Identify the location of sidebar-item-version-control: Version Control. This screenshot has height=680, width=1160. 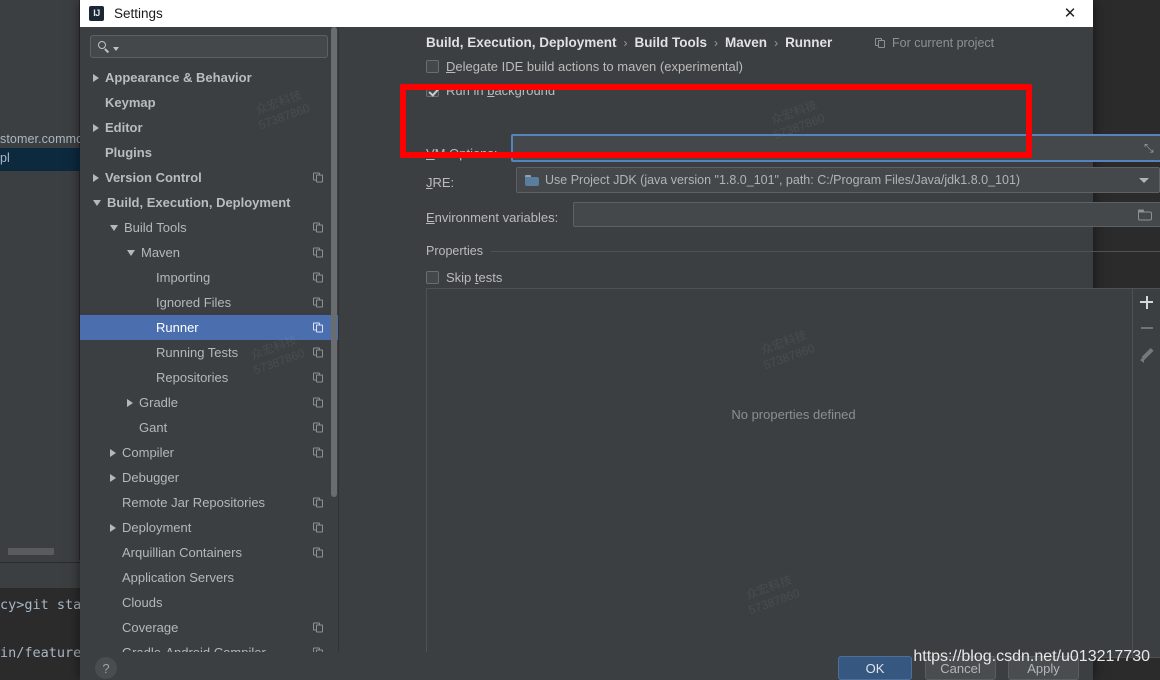
(209, 177).